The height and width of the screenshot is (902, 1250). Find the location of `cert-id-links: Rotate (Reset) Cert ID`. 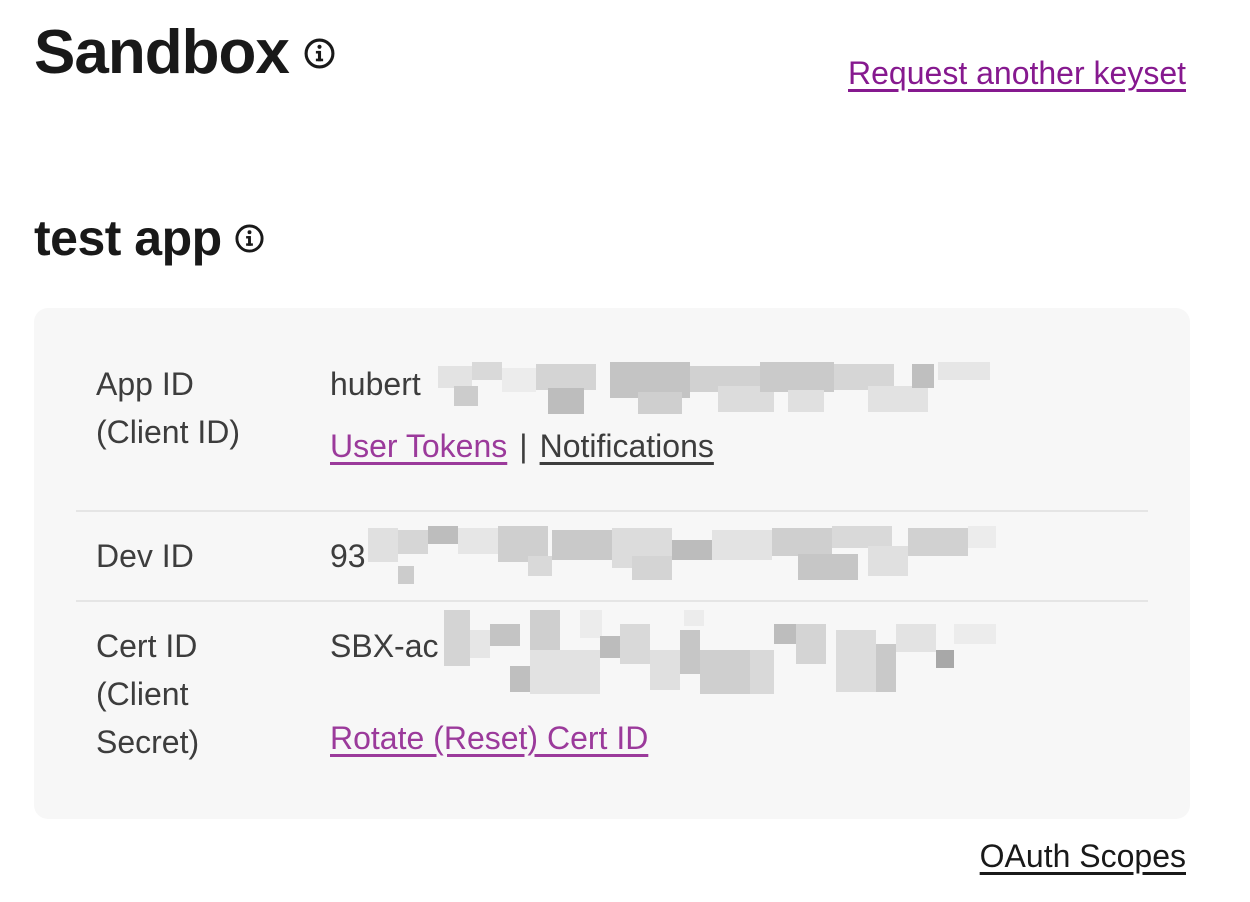

cert-id-links: Rotate (Reset) Cert ID is located at coordinates (489, 738).